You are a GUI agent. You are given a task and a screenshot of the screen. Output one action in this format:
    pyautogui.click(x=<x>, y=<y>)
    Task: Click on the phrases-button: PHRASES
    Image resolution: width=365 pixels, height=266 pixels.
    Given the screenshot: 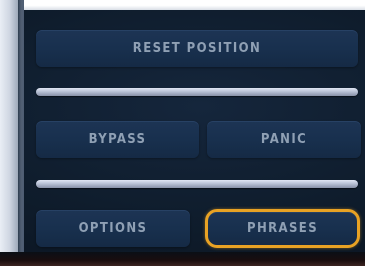 What is the action you would take?
    pyautogui.click(x=282, y=228)
    